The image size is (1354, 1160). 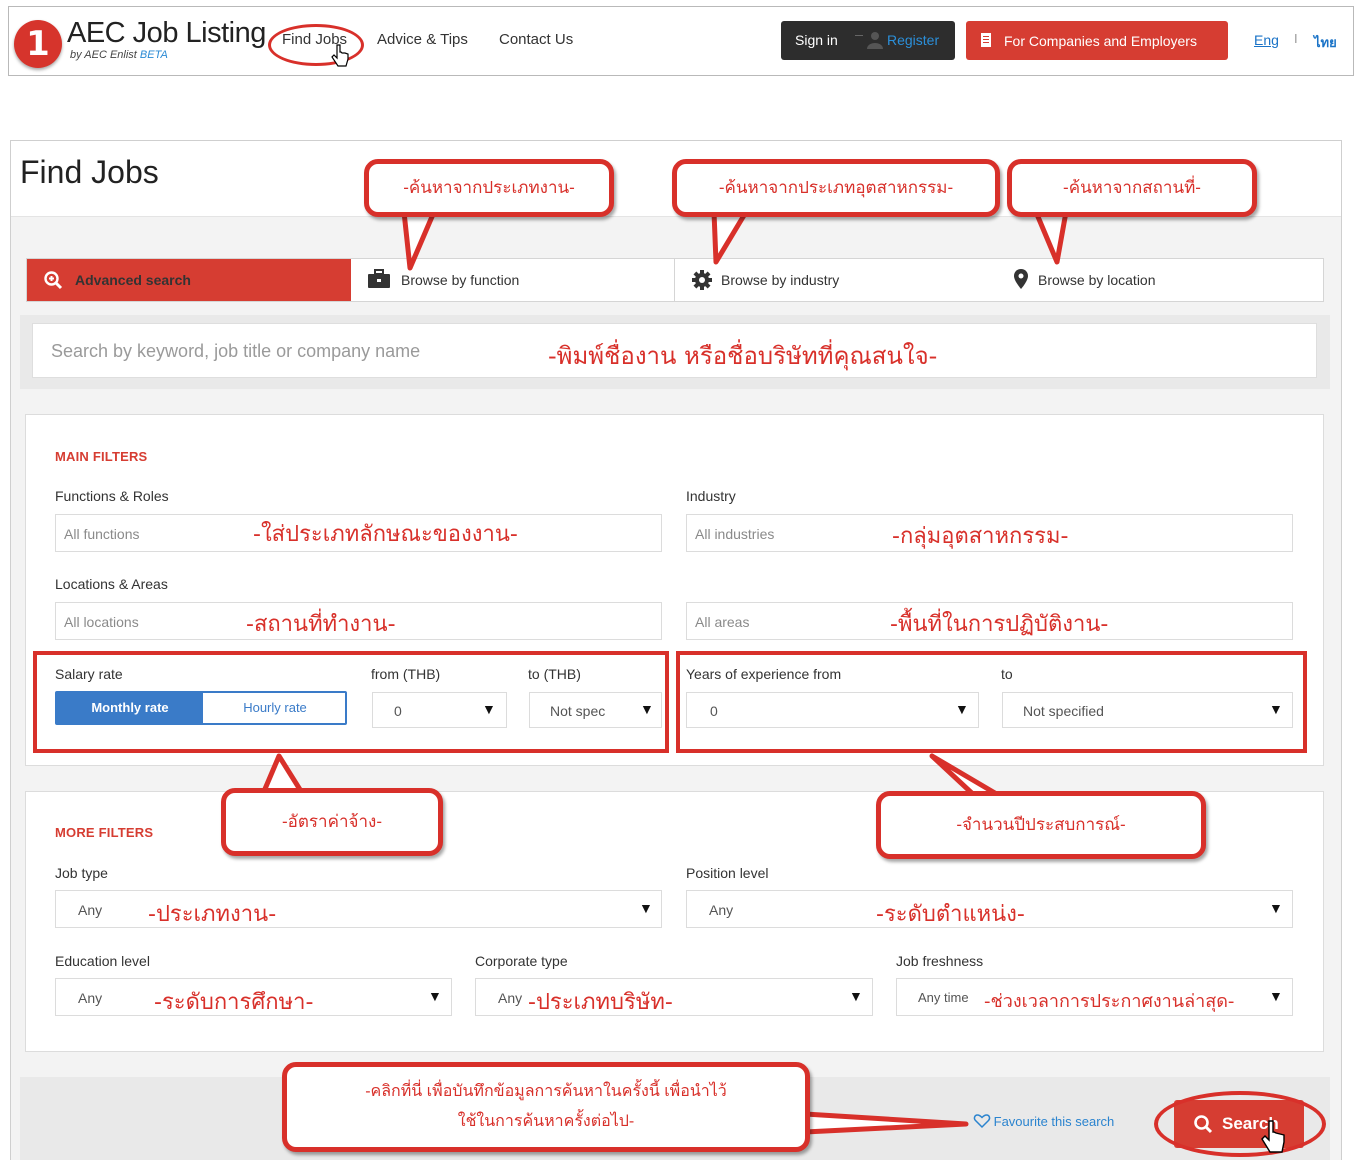 I want to click on note-position: -ระดับตำแหน่ง-, so click(x=950, y=914).